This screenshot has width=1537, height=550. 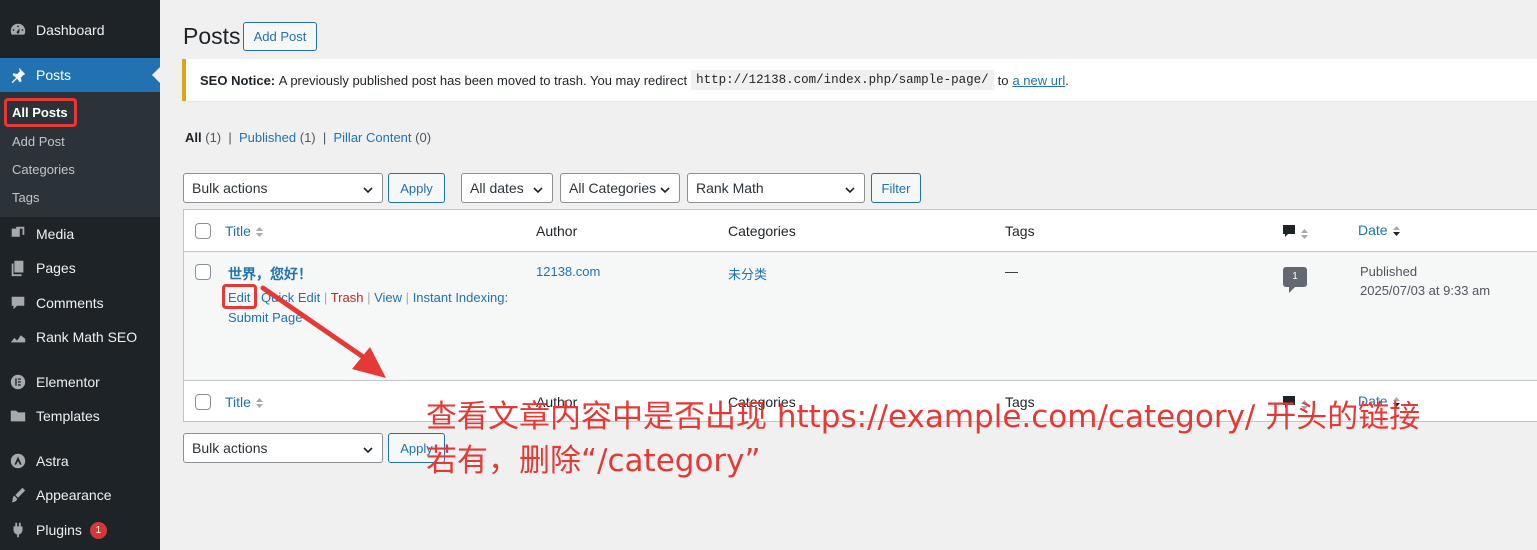 I want to click on menu-label: Media, so click(x=55, y=234).